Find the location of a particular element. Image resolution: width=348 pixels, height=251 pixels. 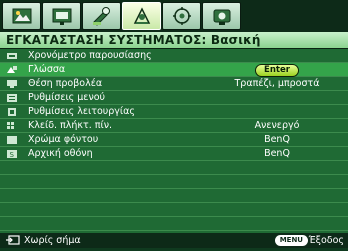

timer-icon is located at coordinates (12, 56).